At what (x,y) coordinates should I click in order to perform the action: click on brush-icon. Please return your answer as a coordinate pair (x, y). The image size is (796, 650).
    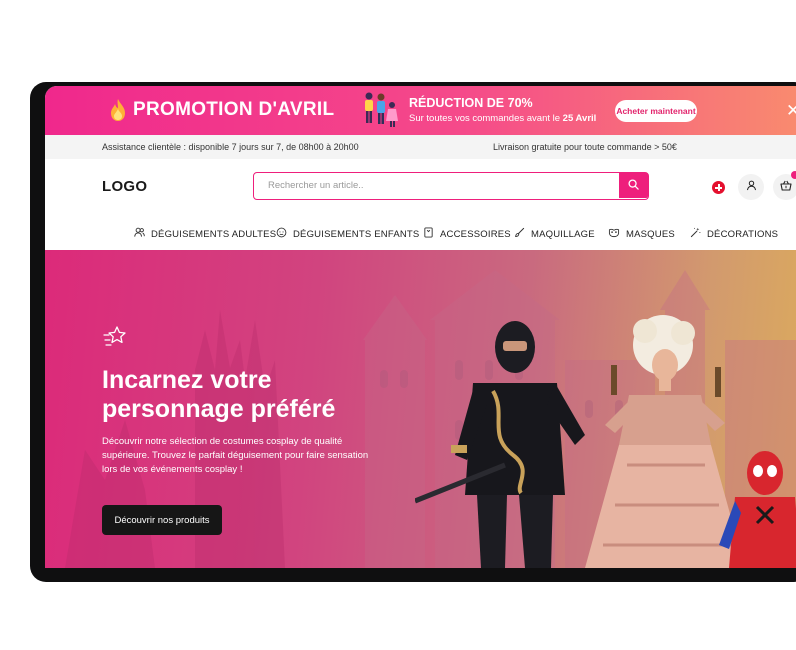
    Looking at the image, I should click on (519, 234).